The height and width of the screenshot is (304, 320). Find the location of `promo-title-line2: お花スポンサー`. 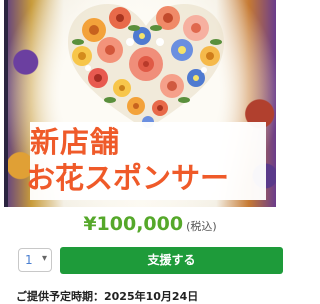

promo-title-line2: お花スポンサー is located at coordinates (128, 178).